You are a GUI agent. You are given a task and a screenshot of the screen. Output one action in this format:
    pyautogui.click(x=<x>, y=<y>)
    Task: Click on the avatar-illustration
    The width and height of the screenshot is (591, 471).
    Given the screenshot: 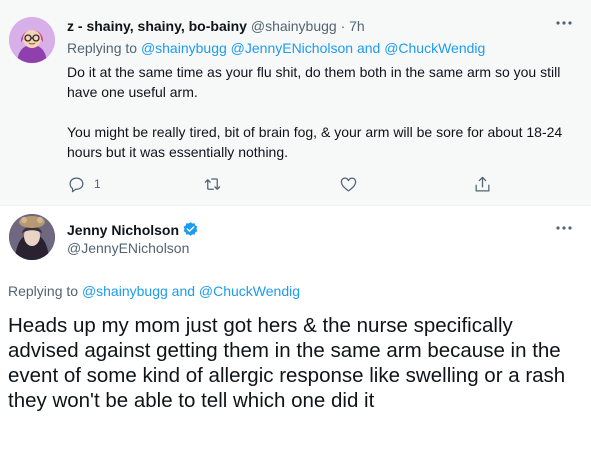 What is the action you would take?
    pyautogui.click(x=32, y=40)
    